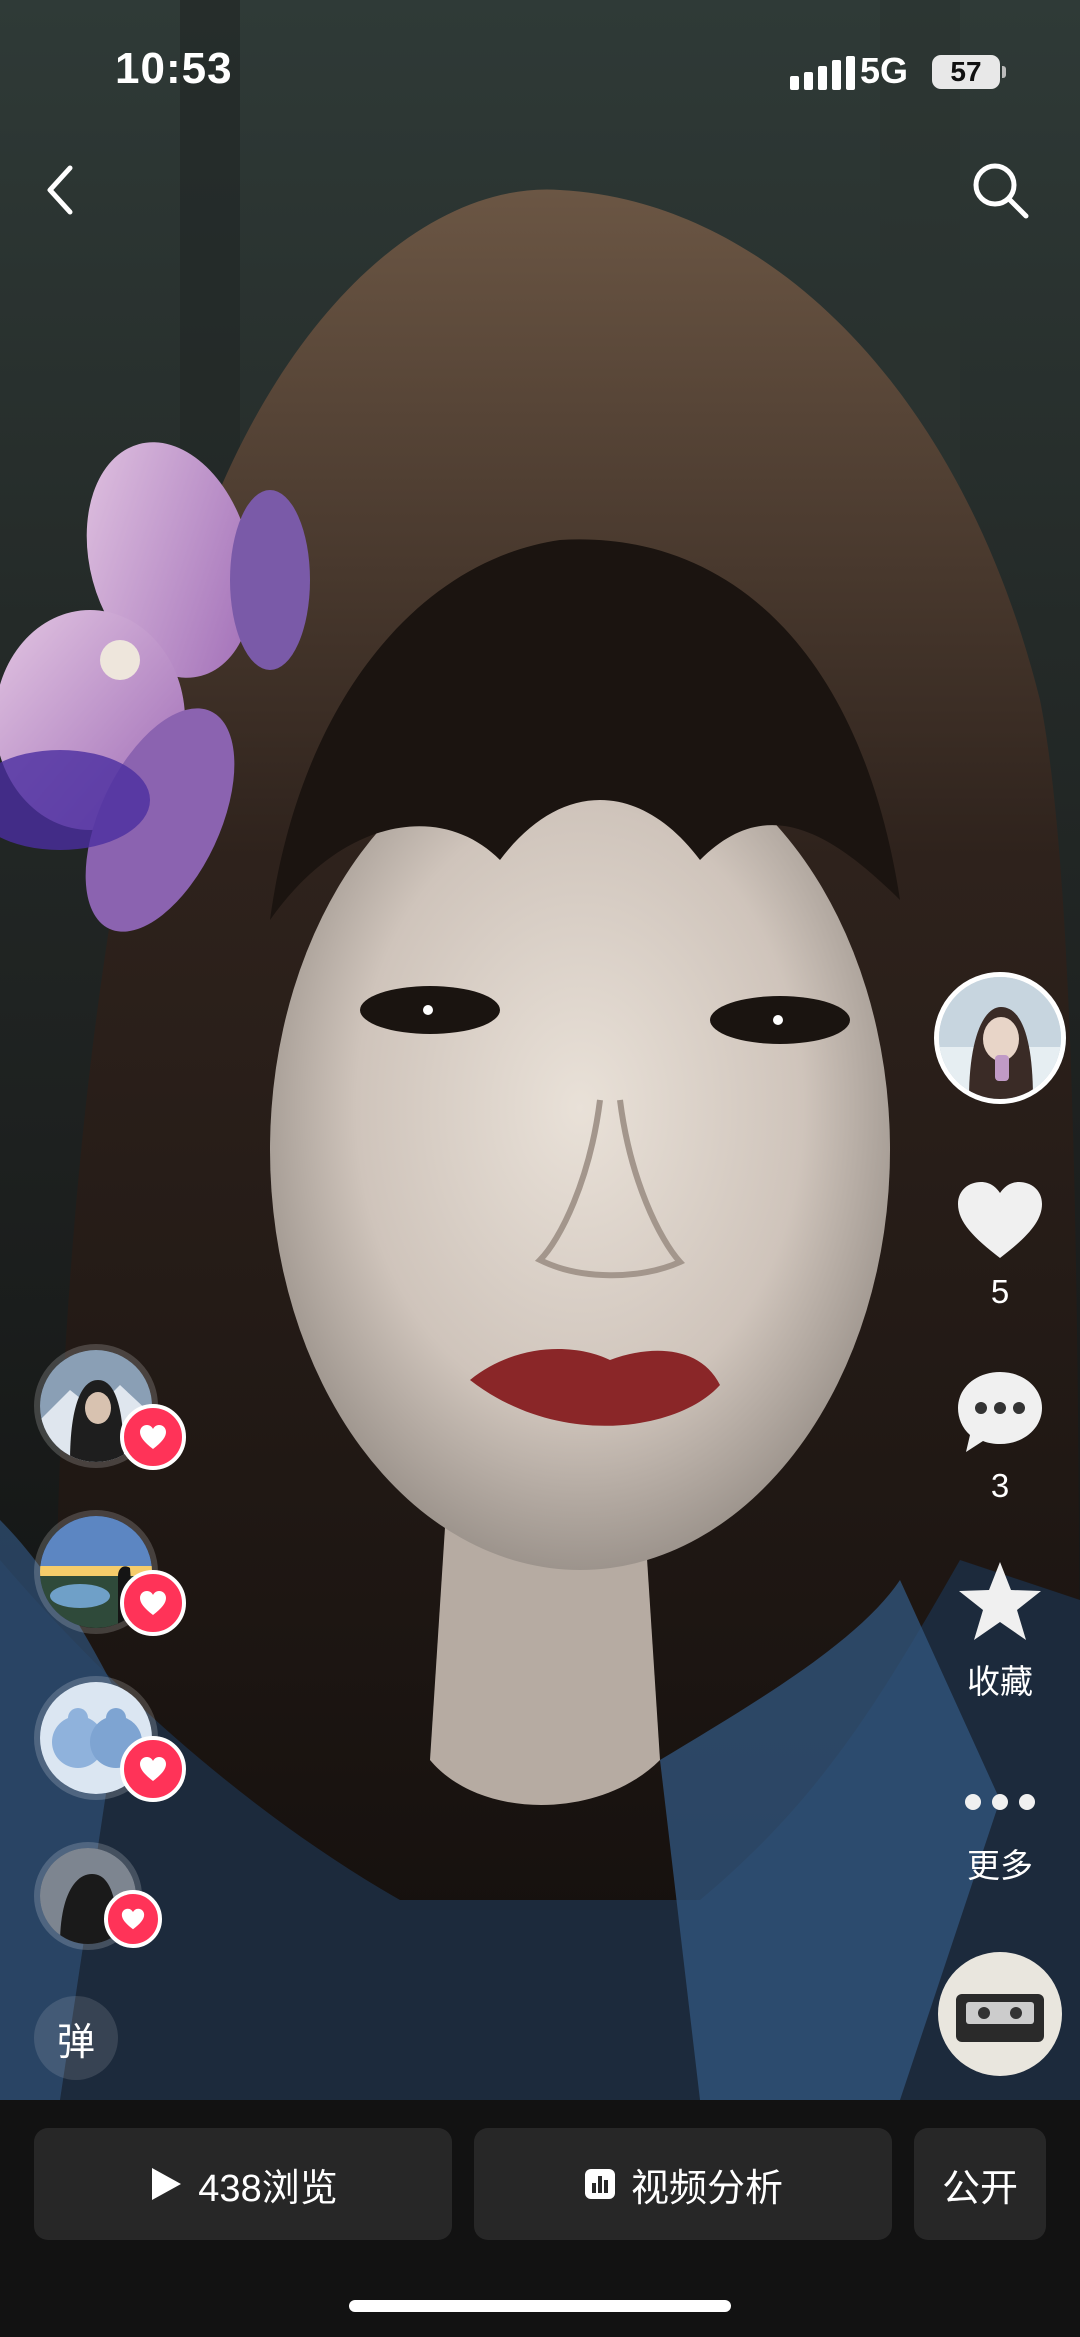 The image size is (1080, 2337). I want to click on video-analytics-button: 视频分析, so click(683, 2184).